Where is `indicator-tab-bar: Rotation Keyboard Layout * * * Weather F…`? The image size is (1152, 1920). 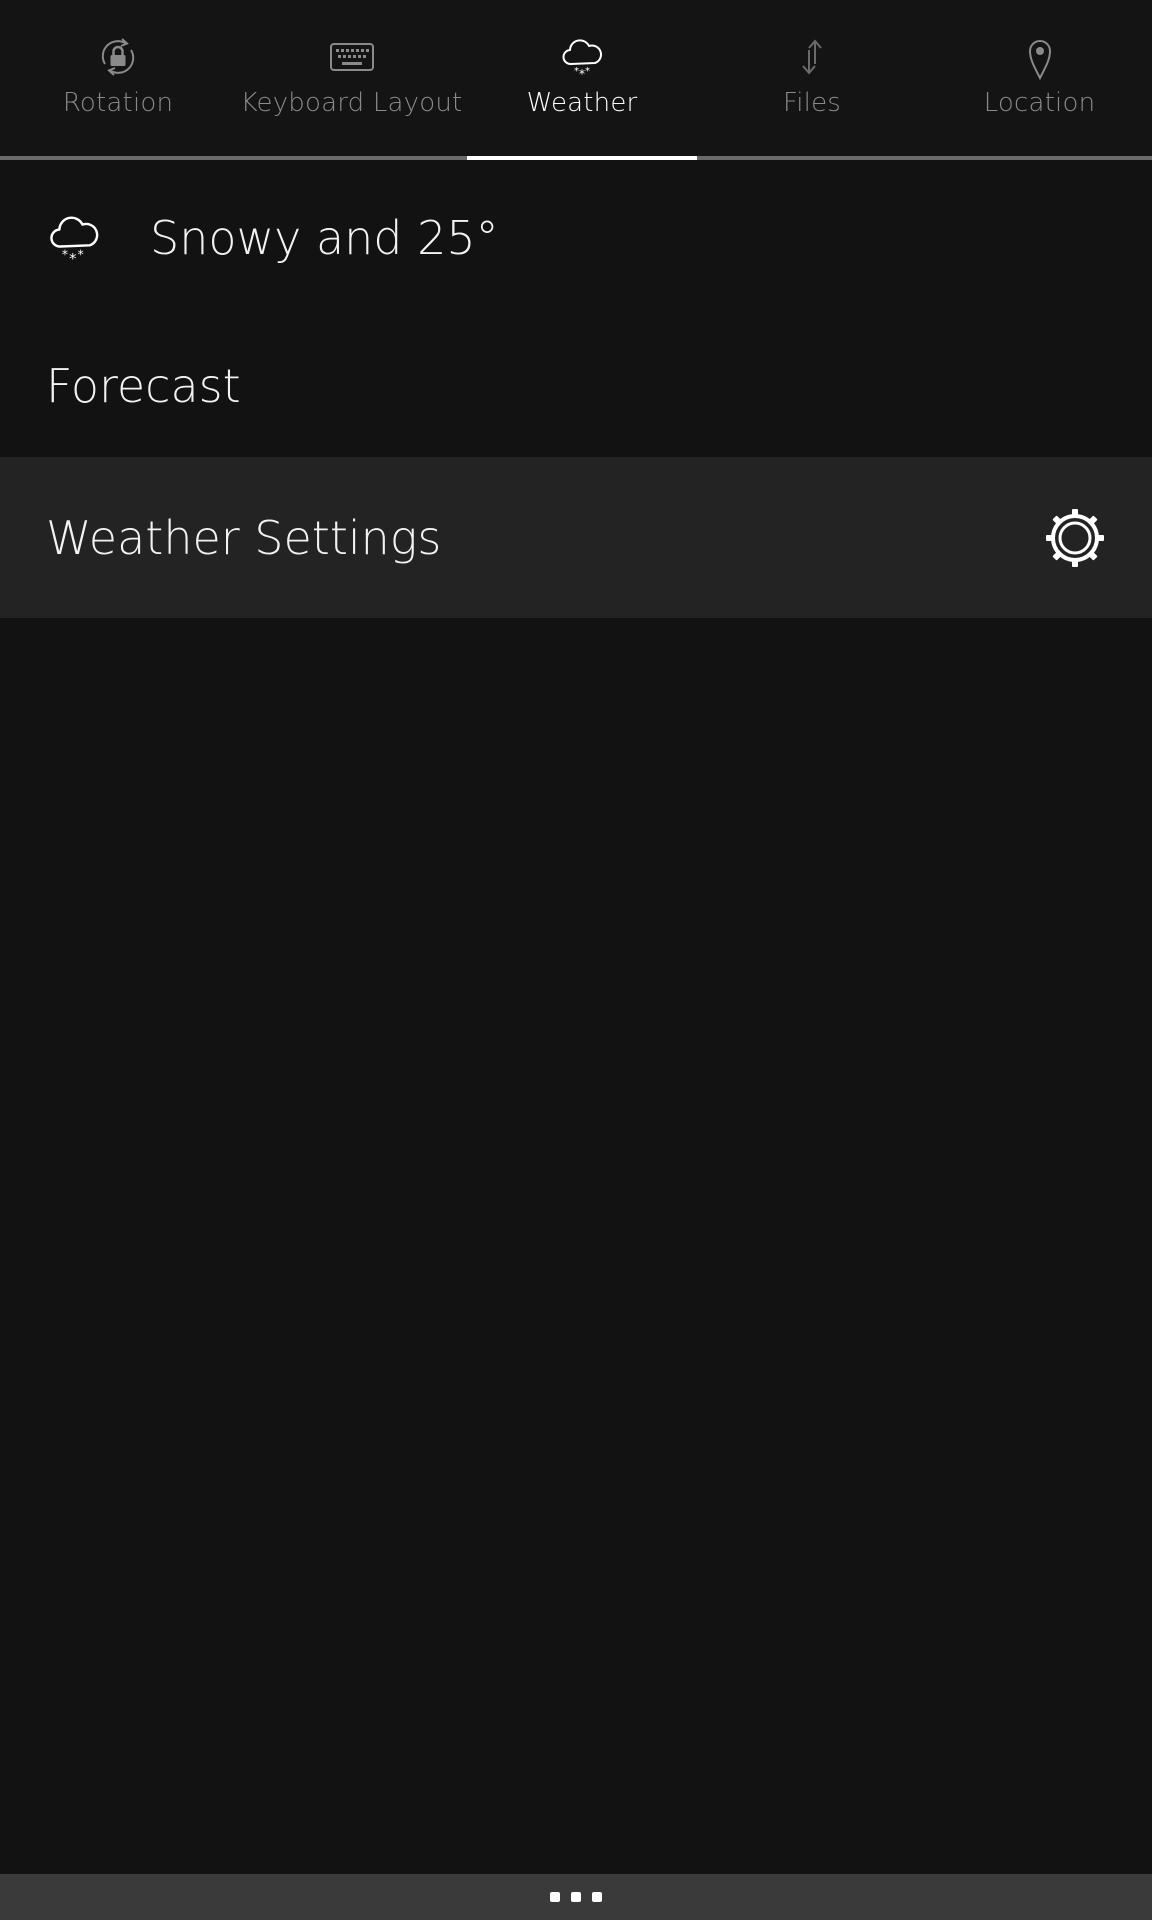 indicator-tab-bar: Rotation Keyboard Layout * * * Weather F… is located at coordinates (576, 80).